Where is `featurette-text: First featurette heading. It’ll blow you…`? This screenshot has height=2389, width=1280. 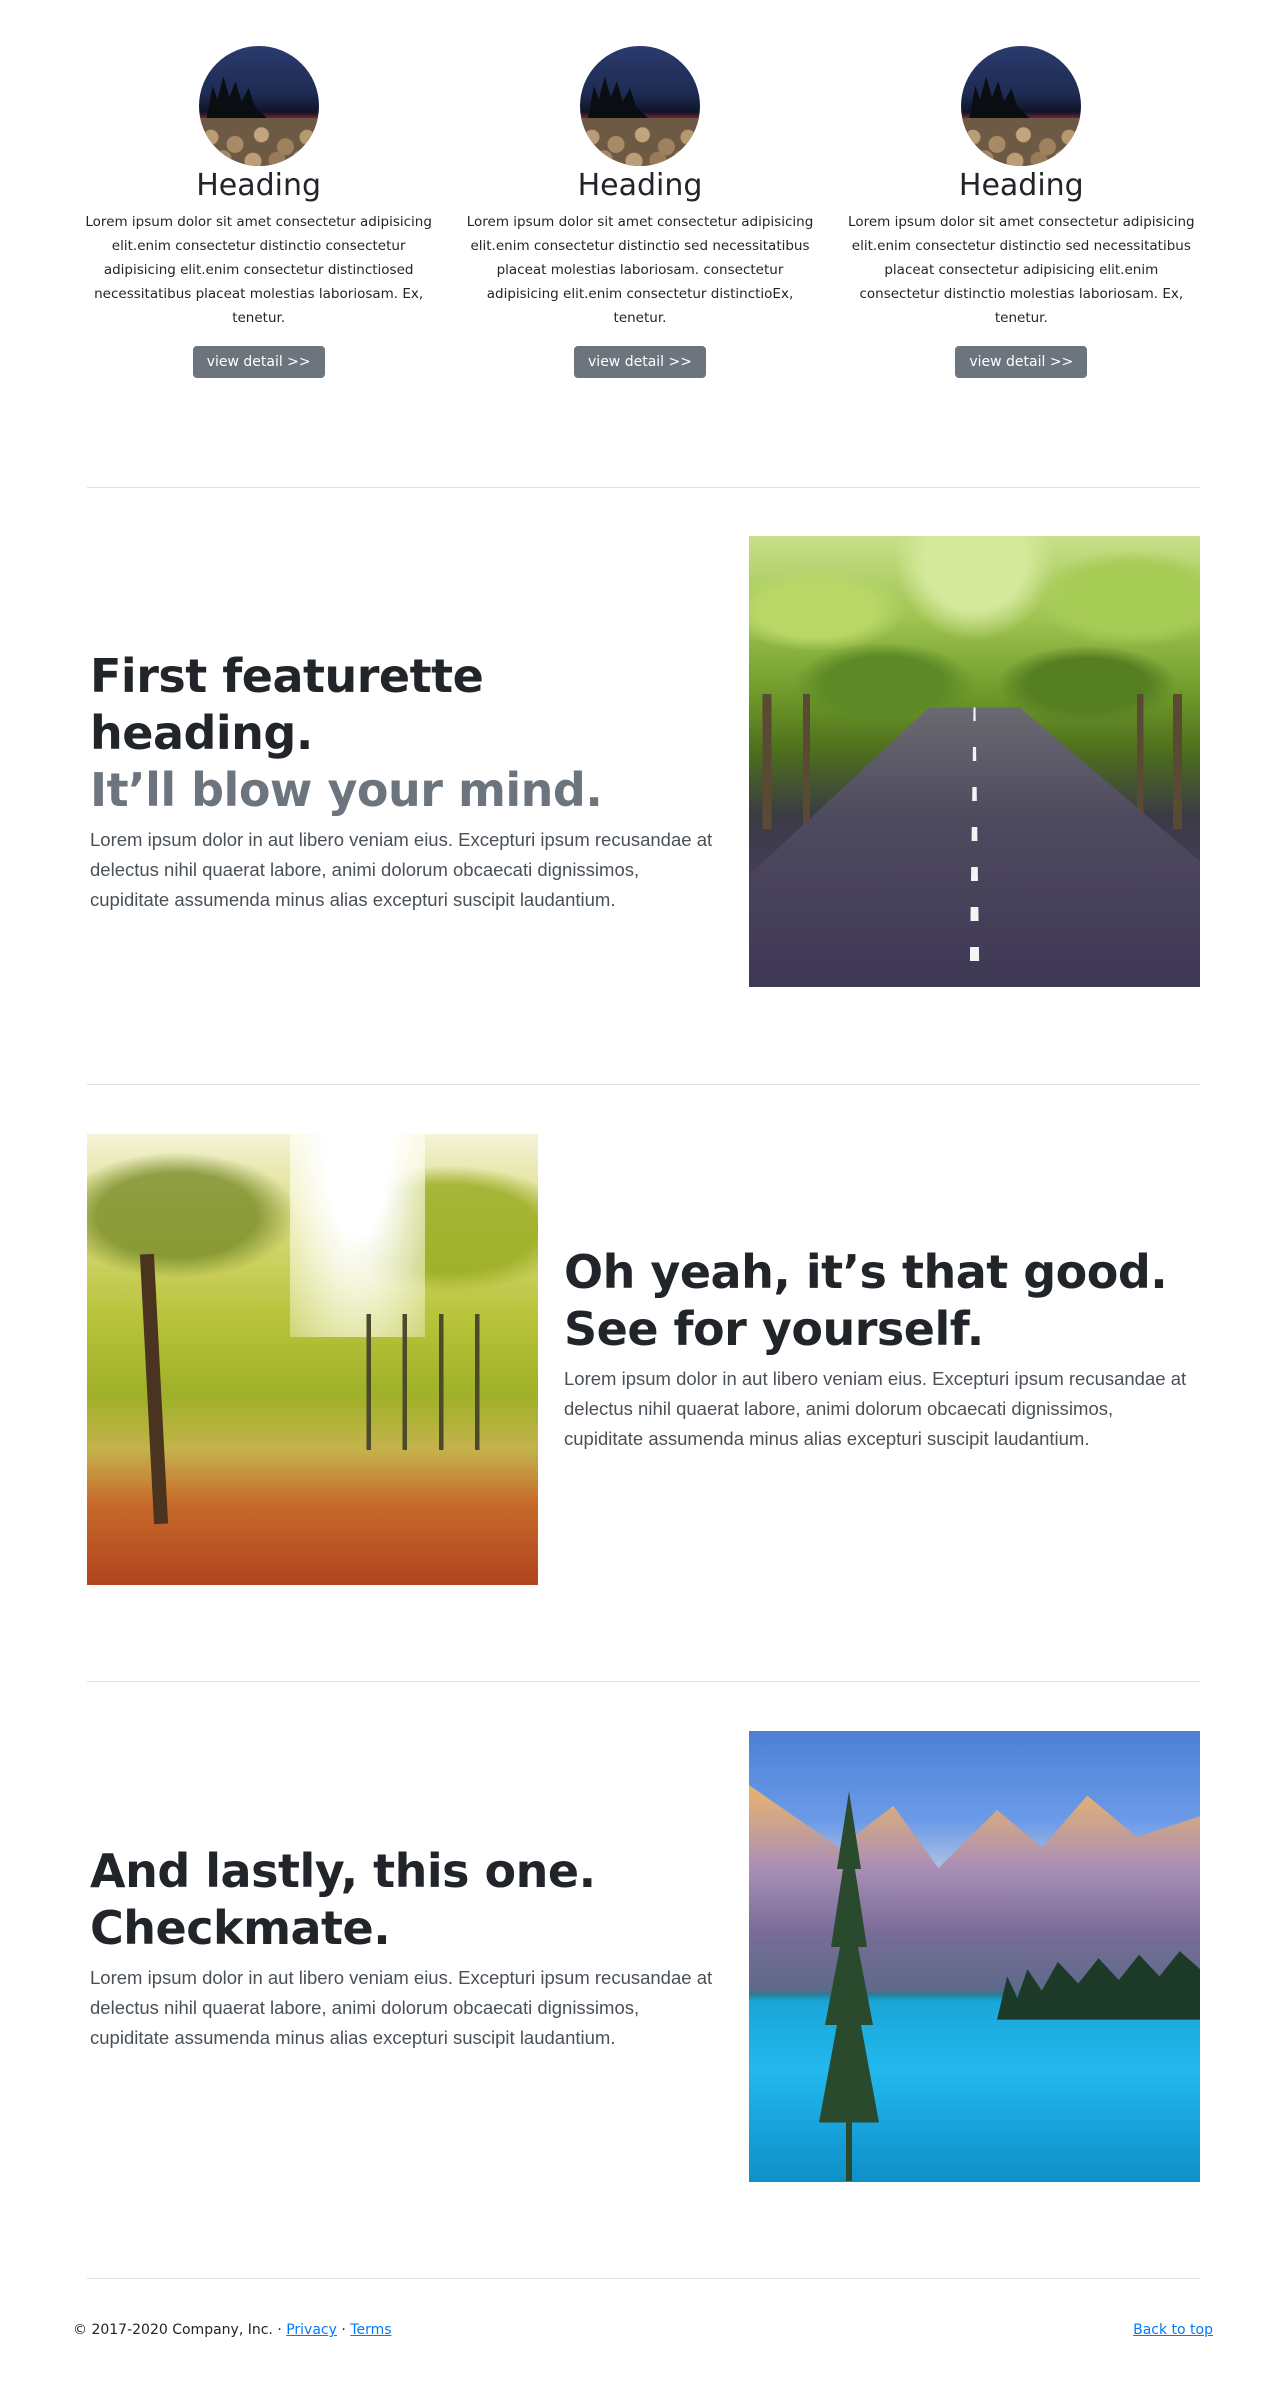 featurette-text: First featurette heading. It’ll blow you… is located at coordinates (402, 781).